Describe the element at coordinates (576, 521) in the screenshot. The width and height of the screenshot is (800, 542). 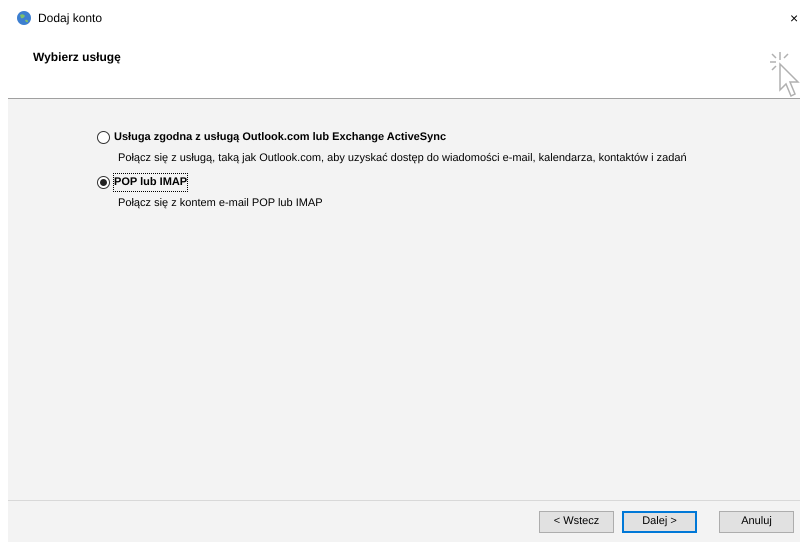
I see `dialog-button: < Wstecz` at that location.